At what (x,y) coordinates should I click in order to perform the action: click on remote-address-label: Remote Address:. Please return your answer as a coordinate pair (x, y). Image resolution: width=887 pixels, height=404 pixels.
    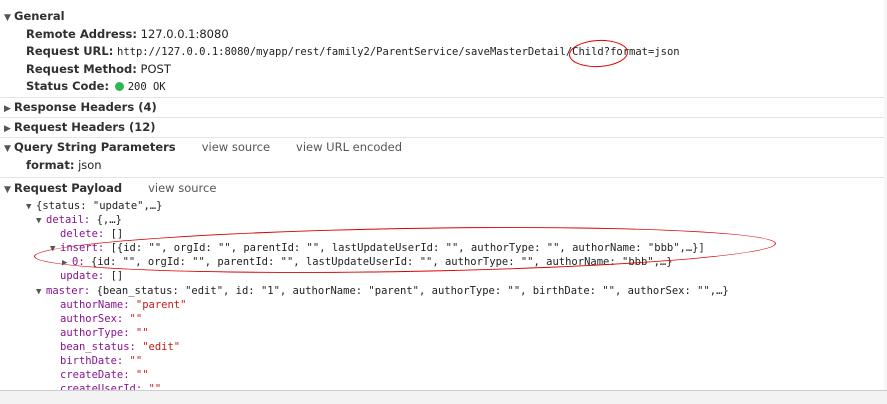
    Looking at the image, I should click on (81, 34).